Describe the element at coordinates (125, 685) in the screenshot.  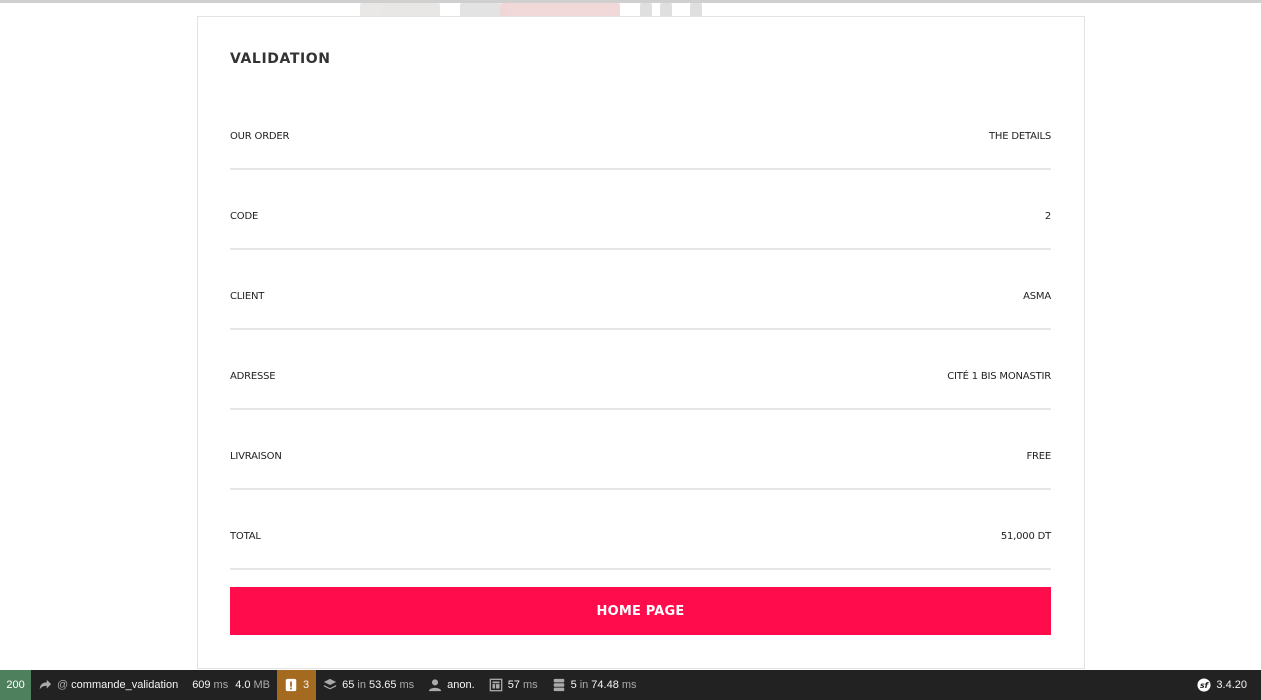
I see `route-name: commande_validation` at that location.